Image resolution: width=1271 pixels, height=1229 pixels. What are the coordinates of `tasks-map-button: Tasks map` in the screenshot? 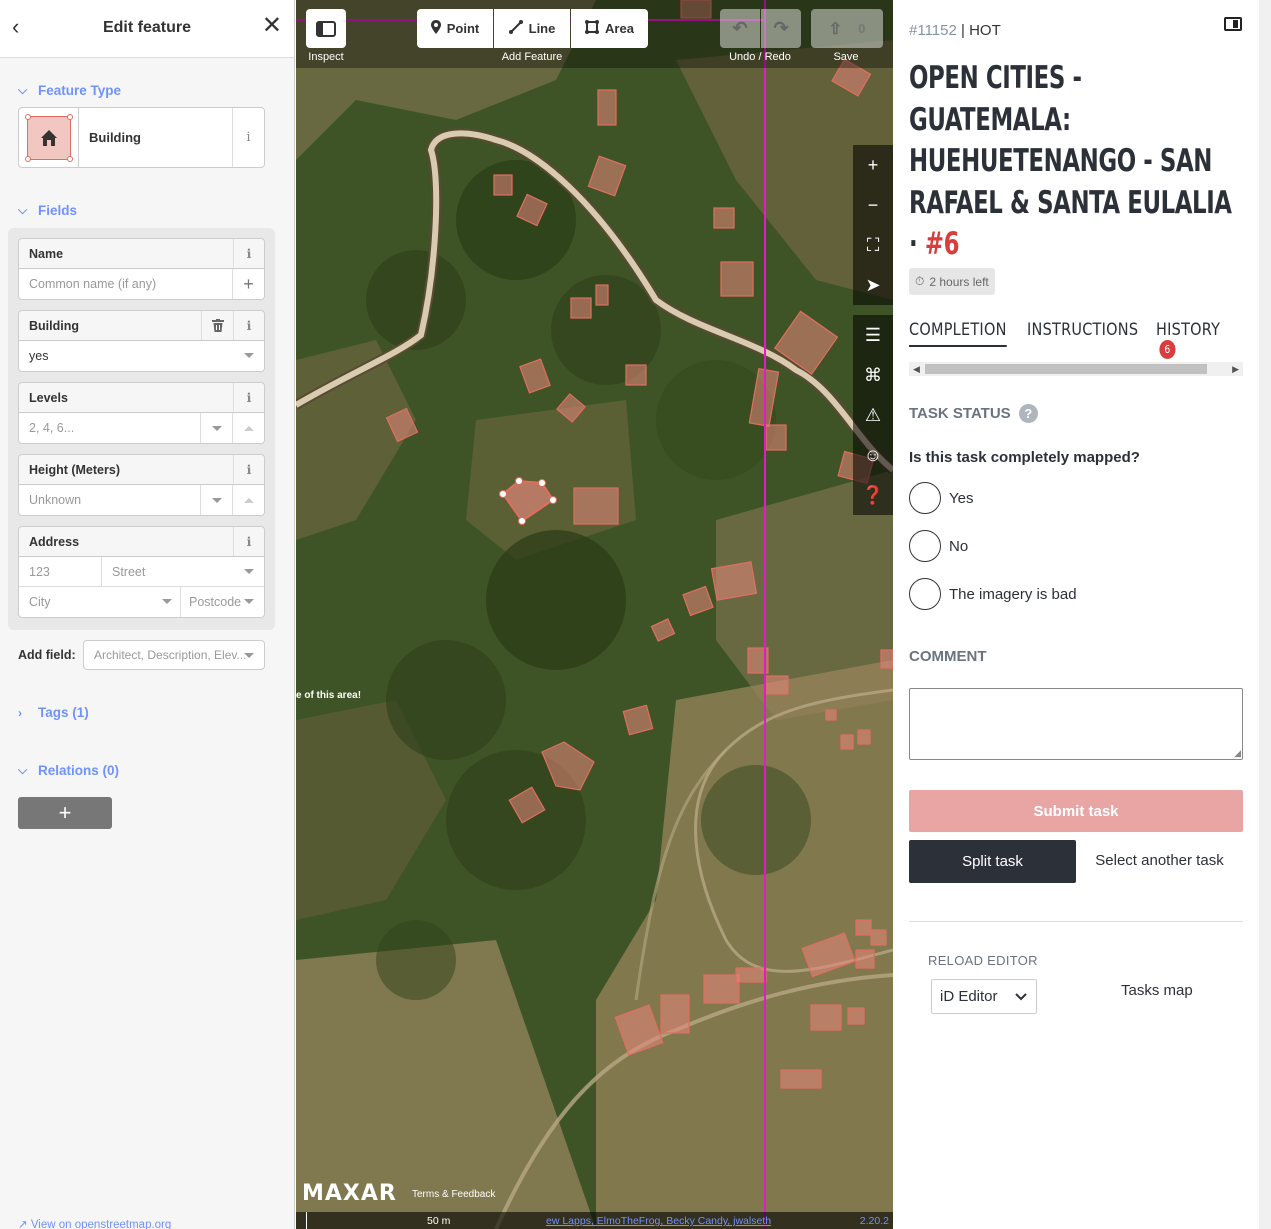 It's located at (1157, 990).